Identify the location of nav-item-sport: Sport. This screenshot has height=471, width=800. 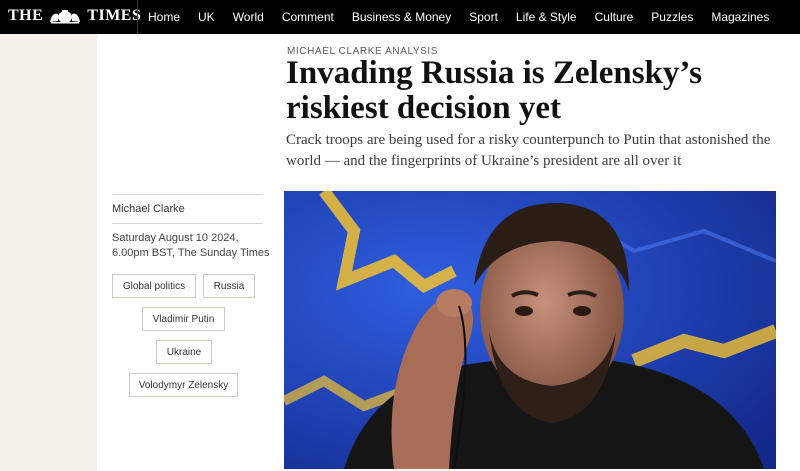
(483, 17).